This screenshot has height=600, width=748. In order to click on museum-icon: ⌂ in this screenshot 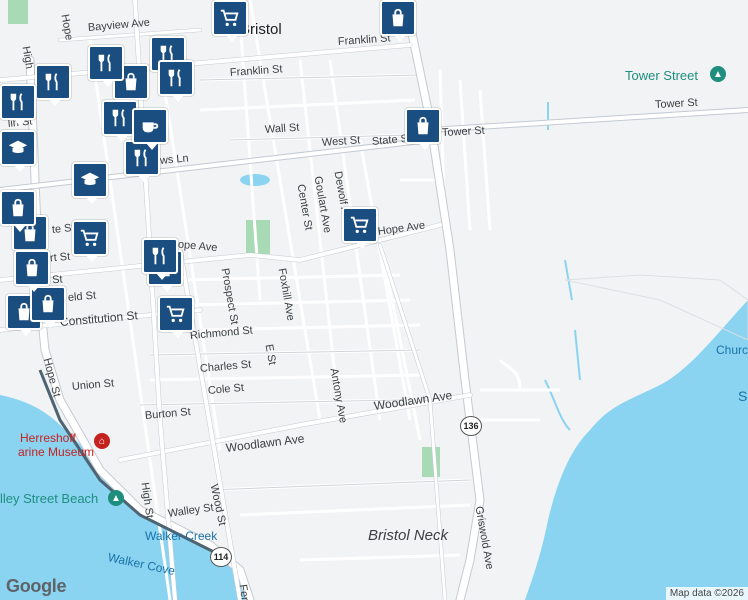, I will do `click(102, 441)`.